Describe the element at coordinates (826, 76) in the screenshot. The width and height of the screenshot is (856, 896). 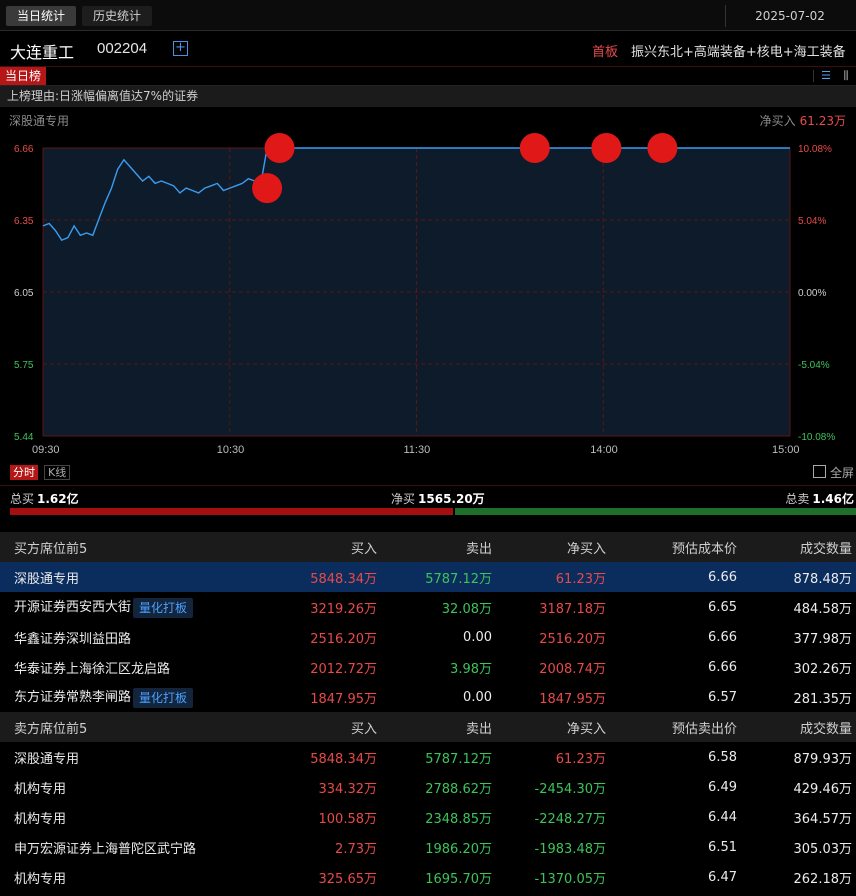
I see `list-icon: ☰` at that location.